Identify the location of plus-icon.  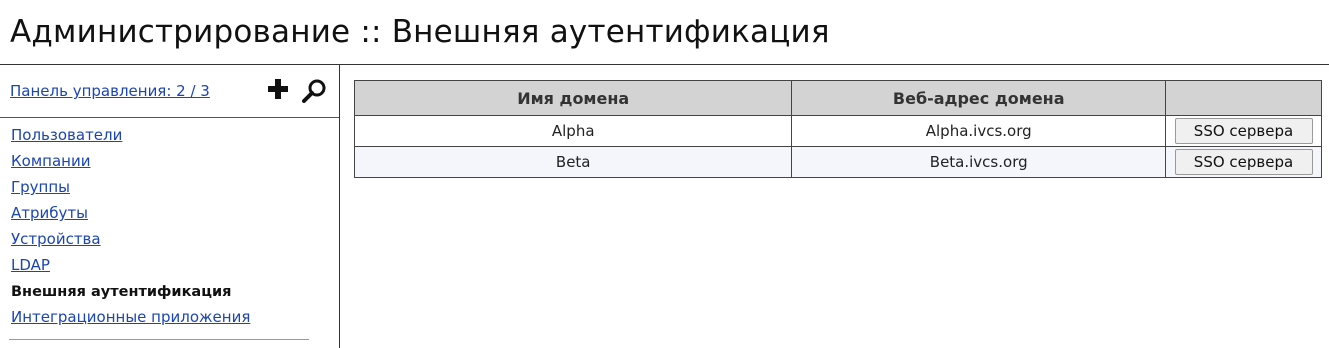
(278, 89).